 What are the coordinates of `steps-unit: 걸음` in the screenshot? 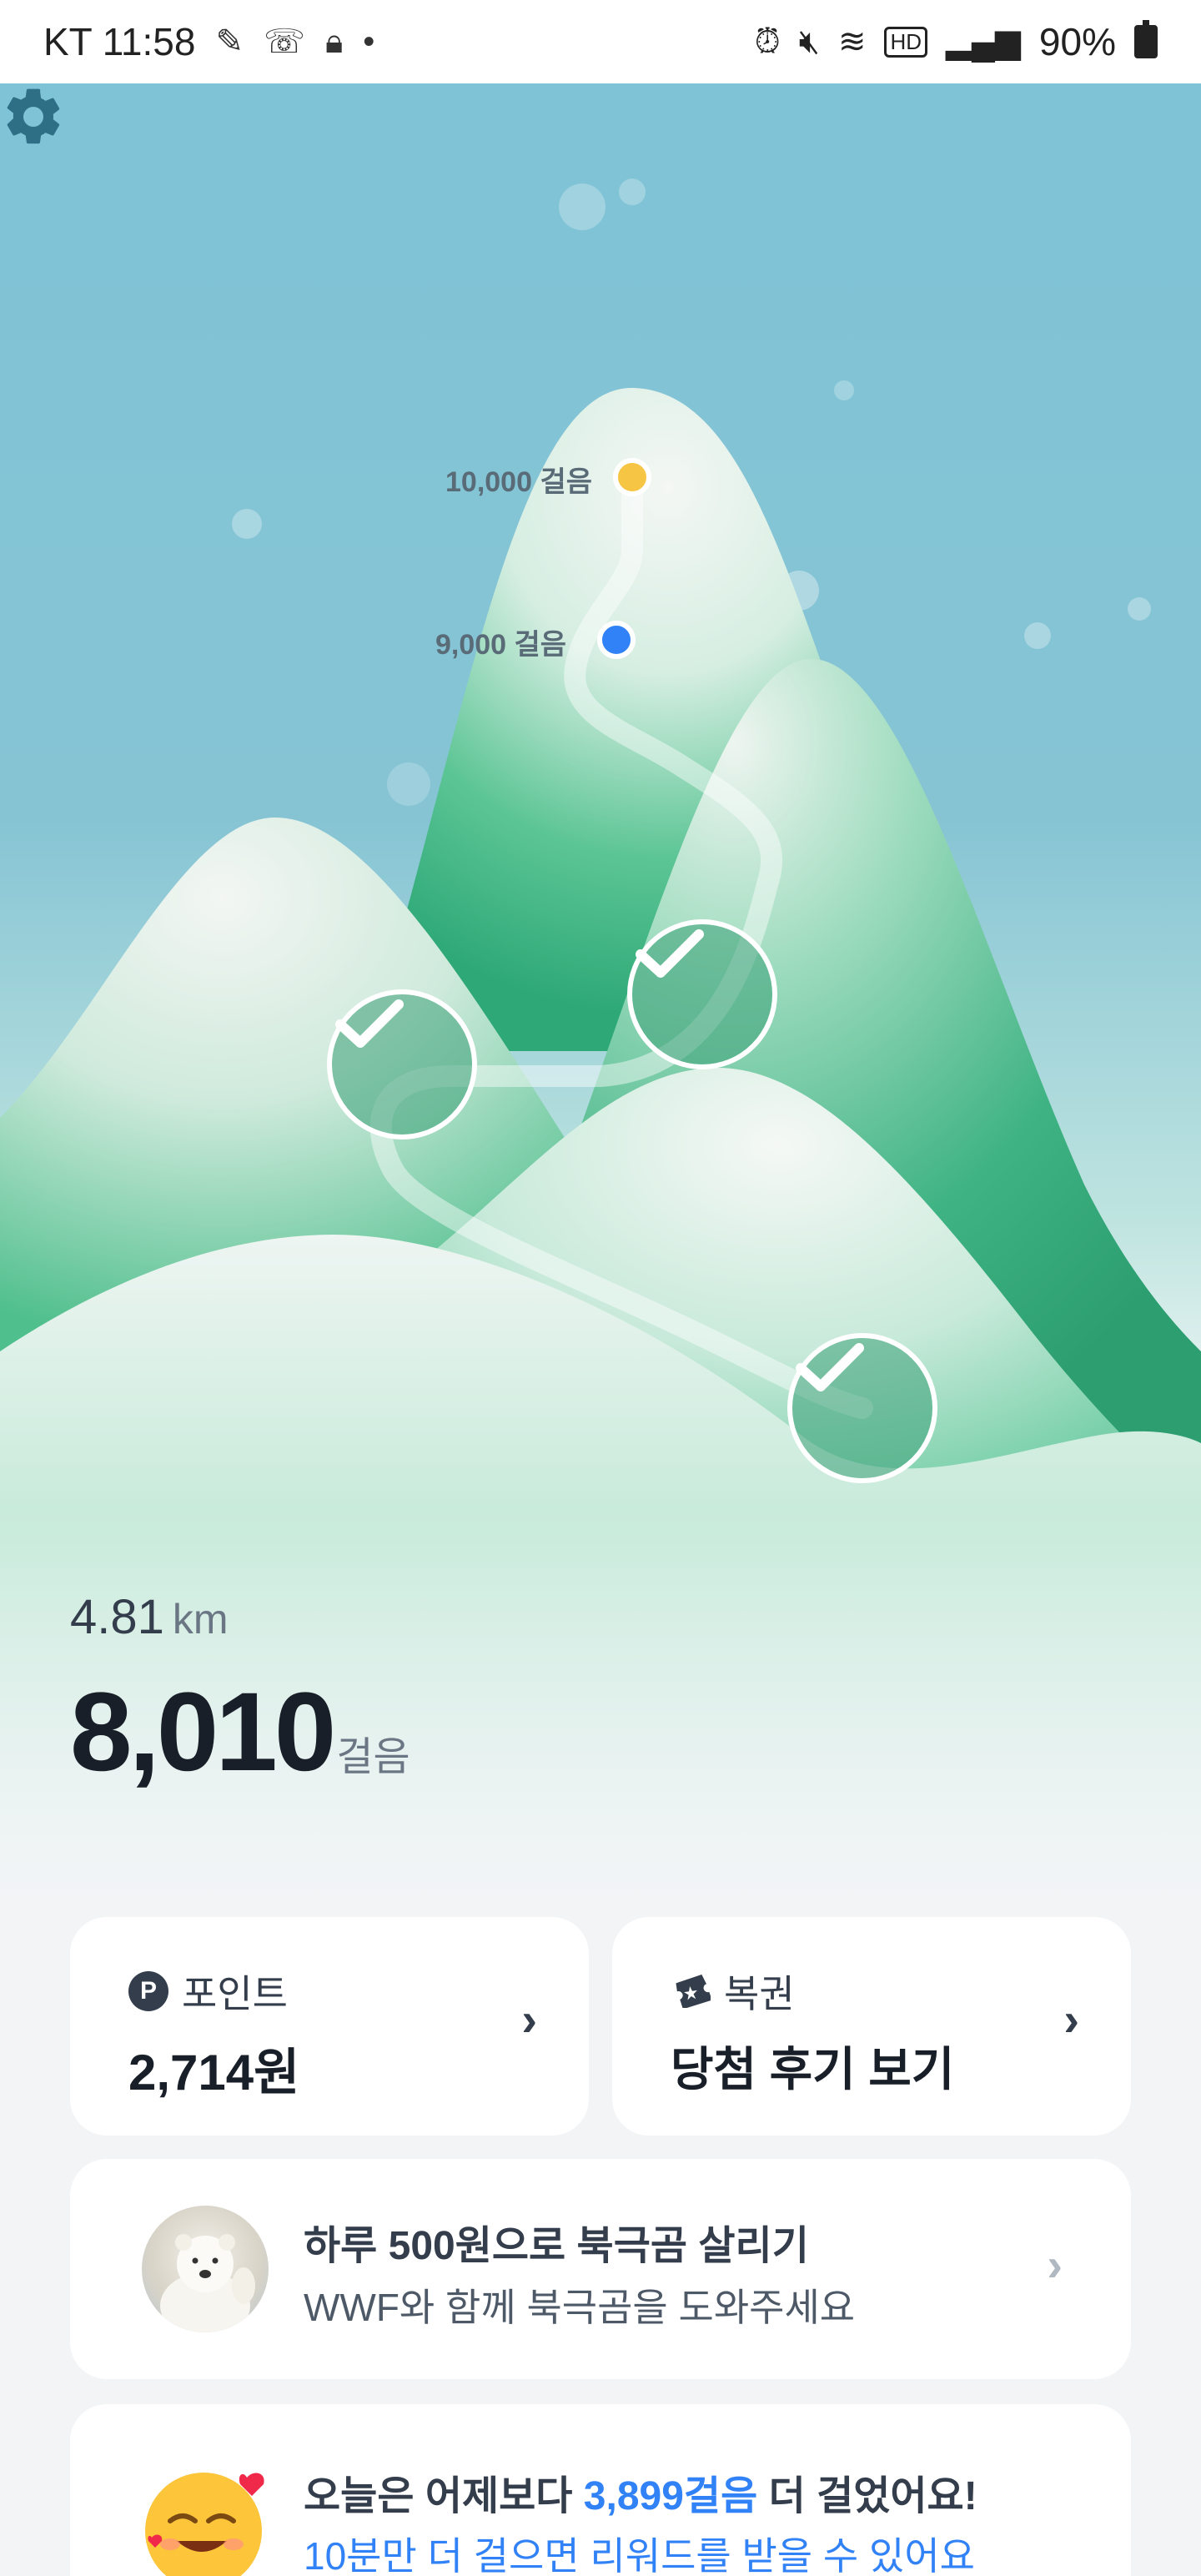 It's located at (373, 1757).